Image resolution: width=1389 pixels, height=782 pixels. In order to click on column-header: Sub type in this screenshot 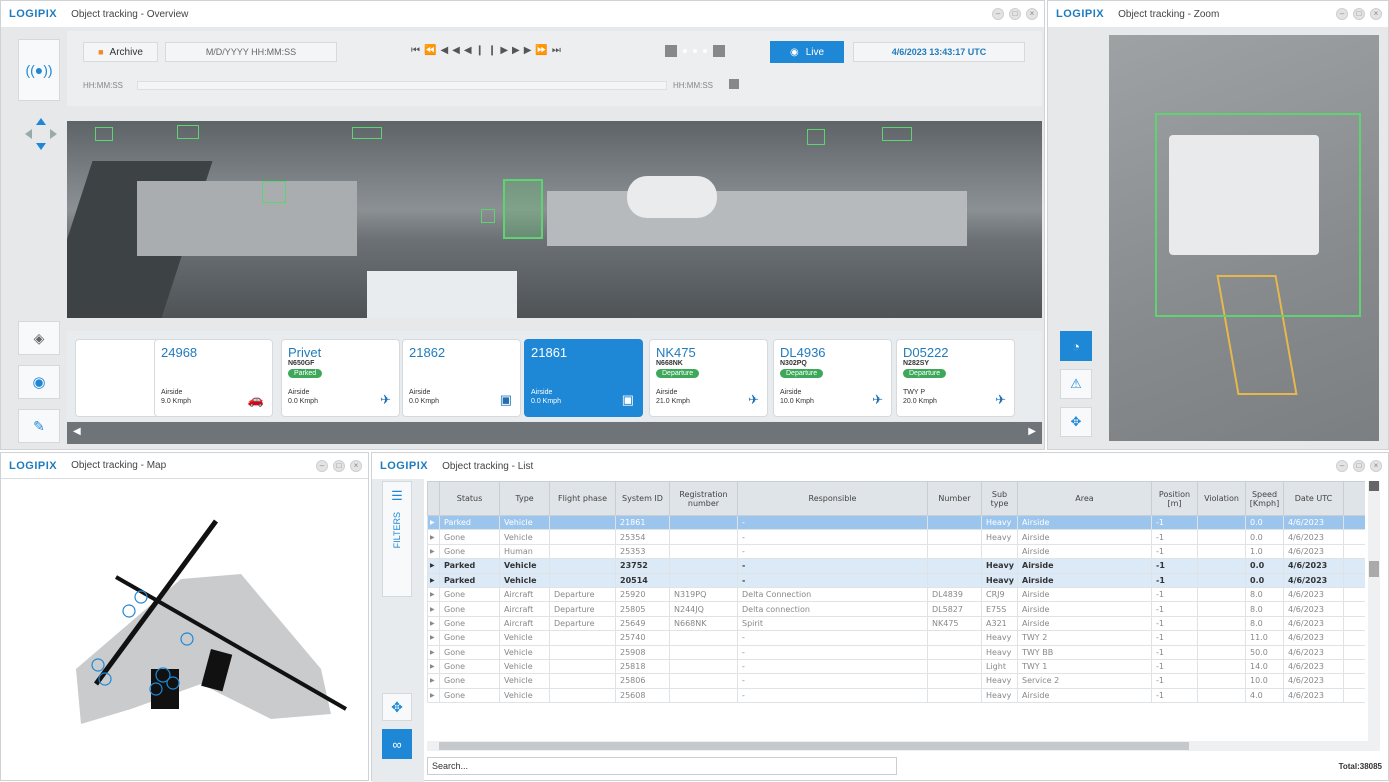, I will do `click(999, 498)`.